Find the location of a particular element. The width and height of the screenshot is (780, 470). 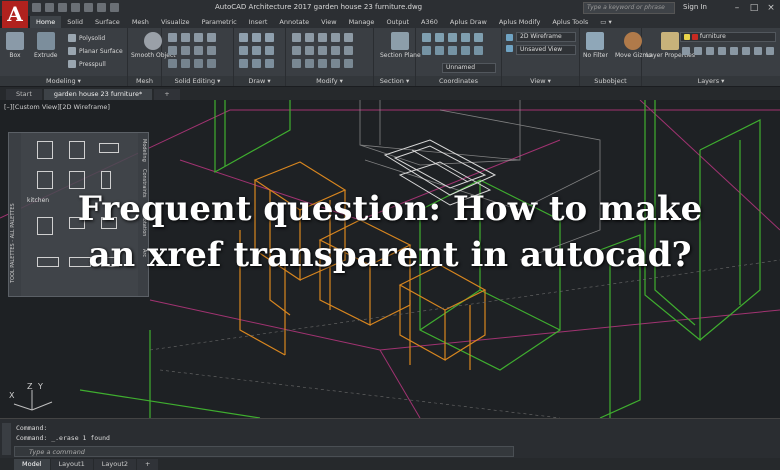

ucs-z-icon is located at coordinates (452, 50).